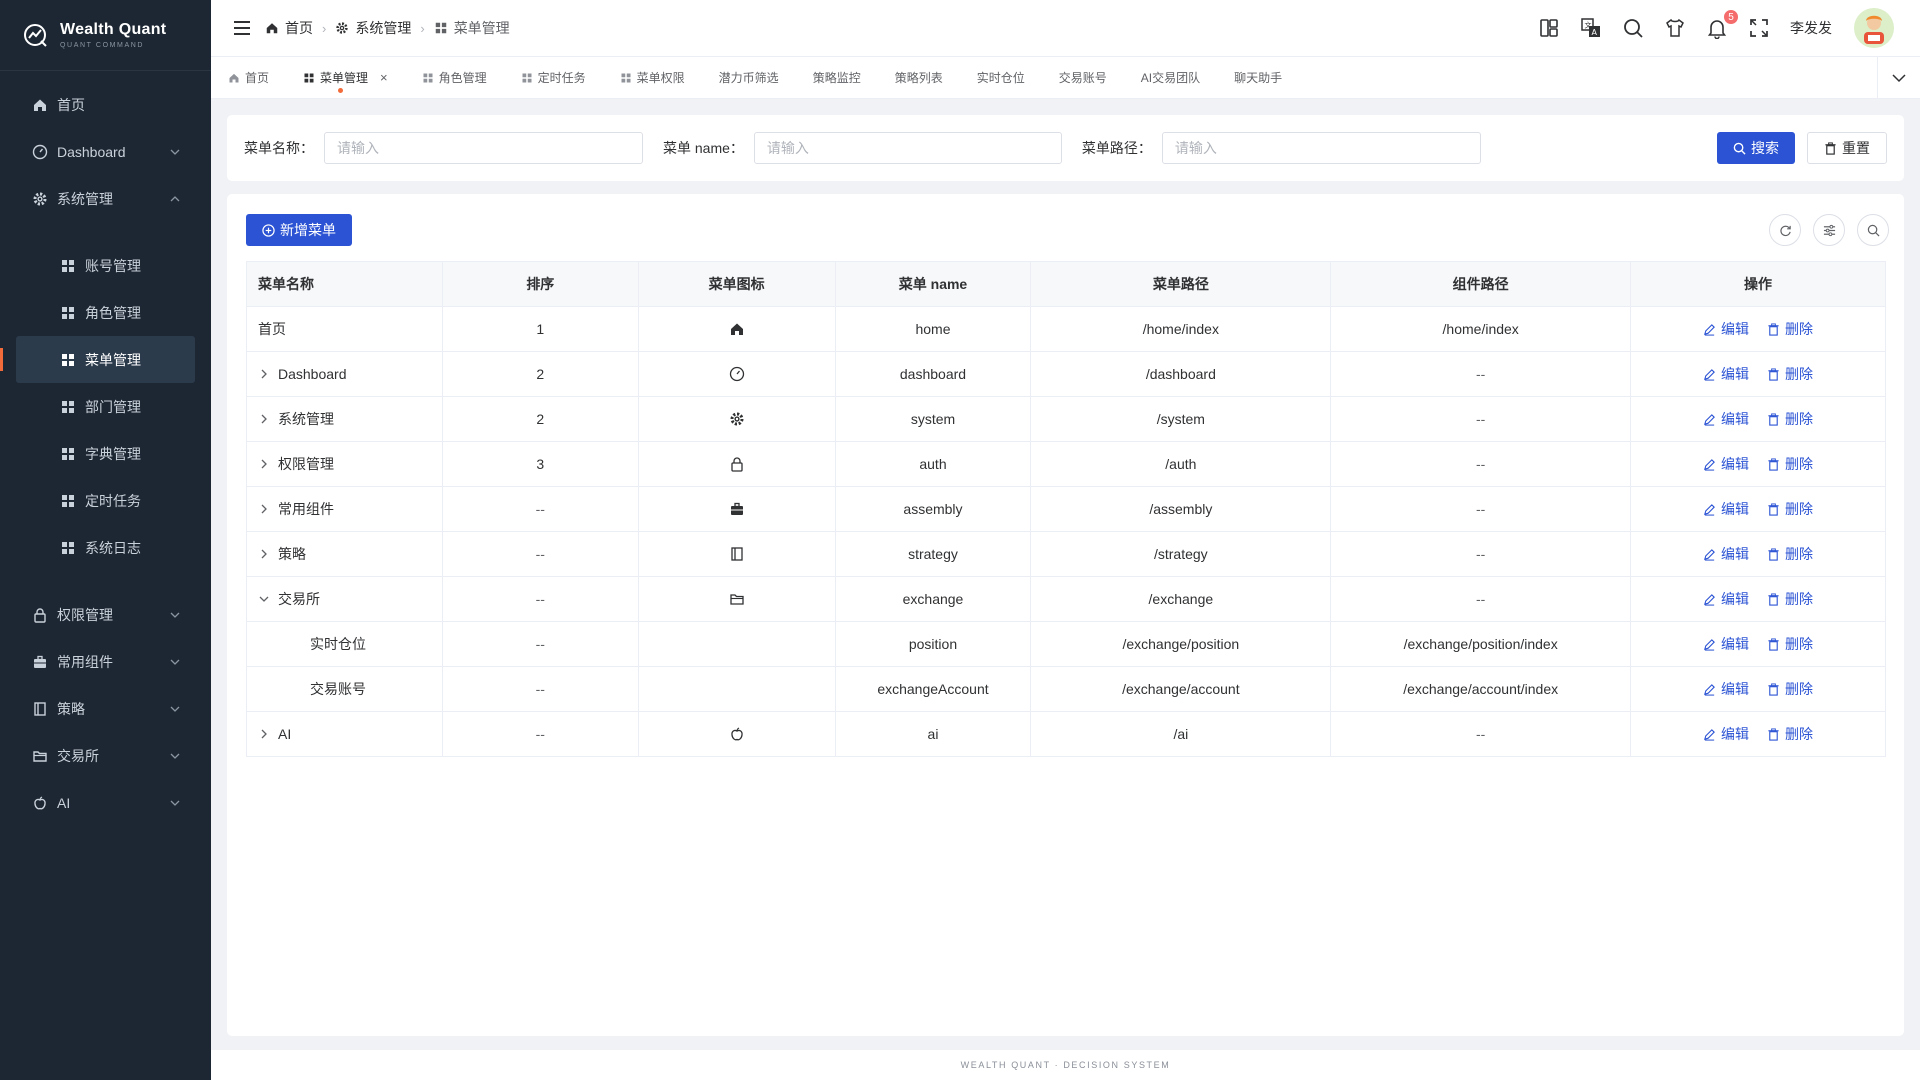  Describe the element at coordinates (1758, 644) in the screenshot. I see `row-actions: 编辑 删除` at that location.